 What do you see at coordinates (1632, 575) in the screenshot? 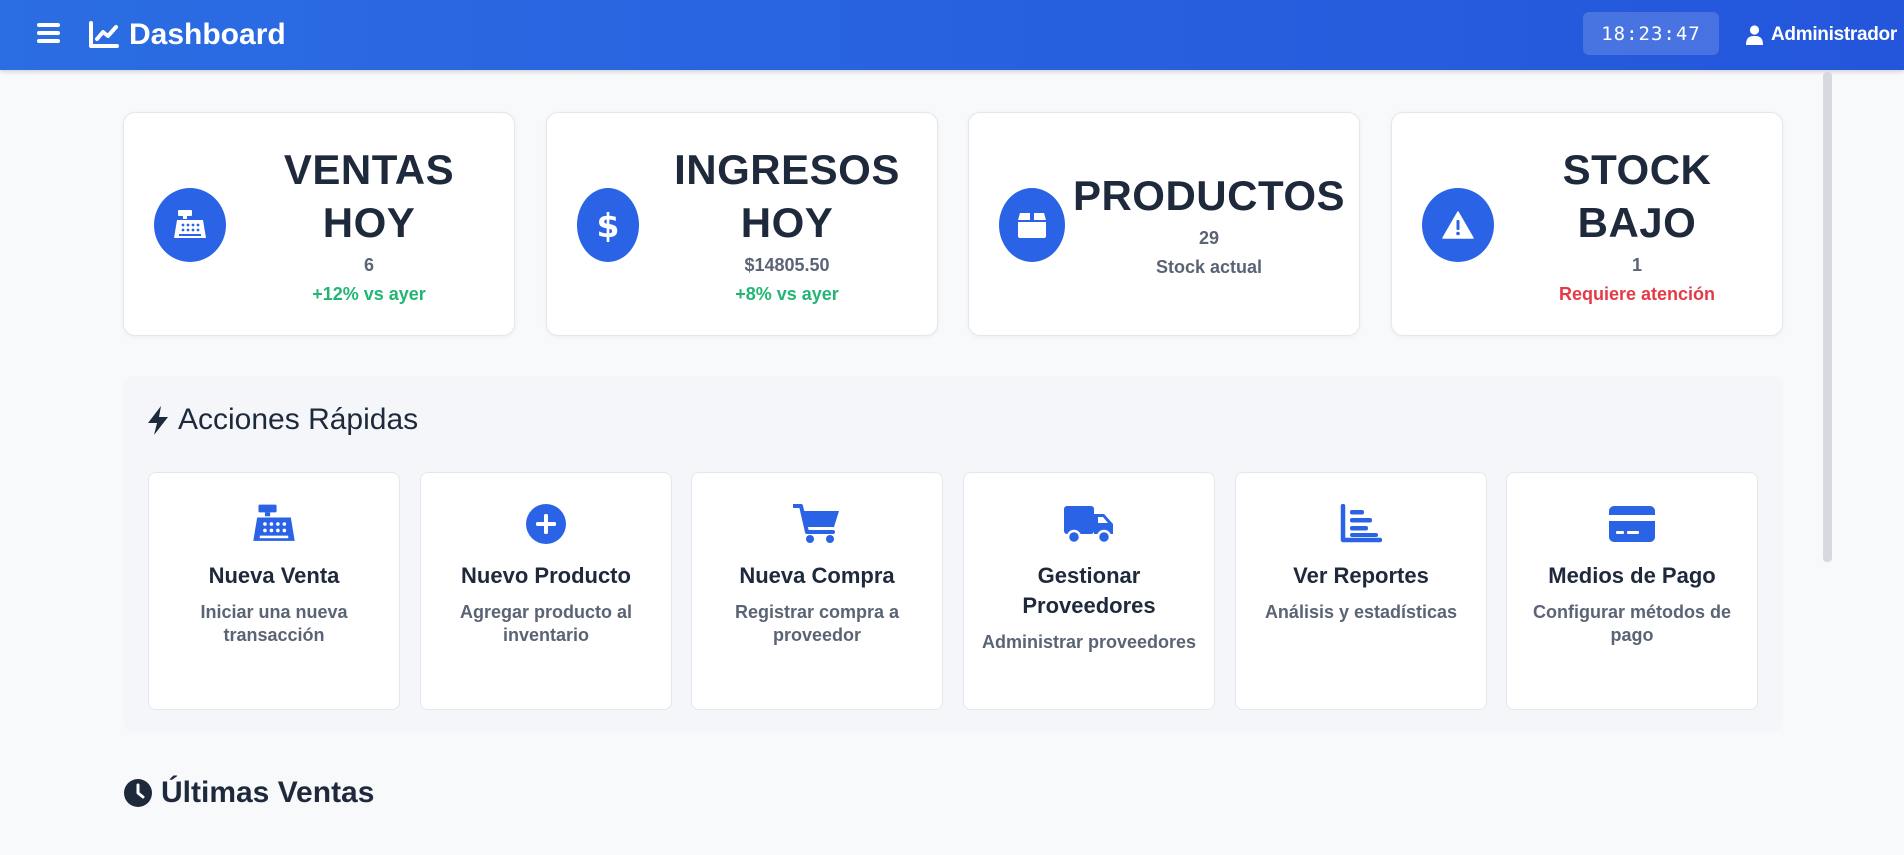
I see `quick-action-title: Medios de Pago` at bounding box center [1632, 575].